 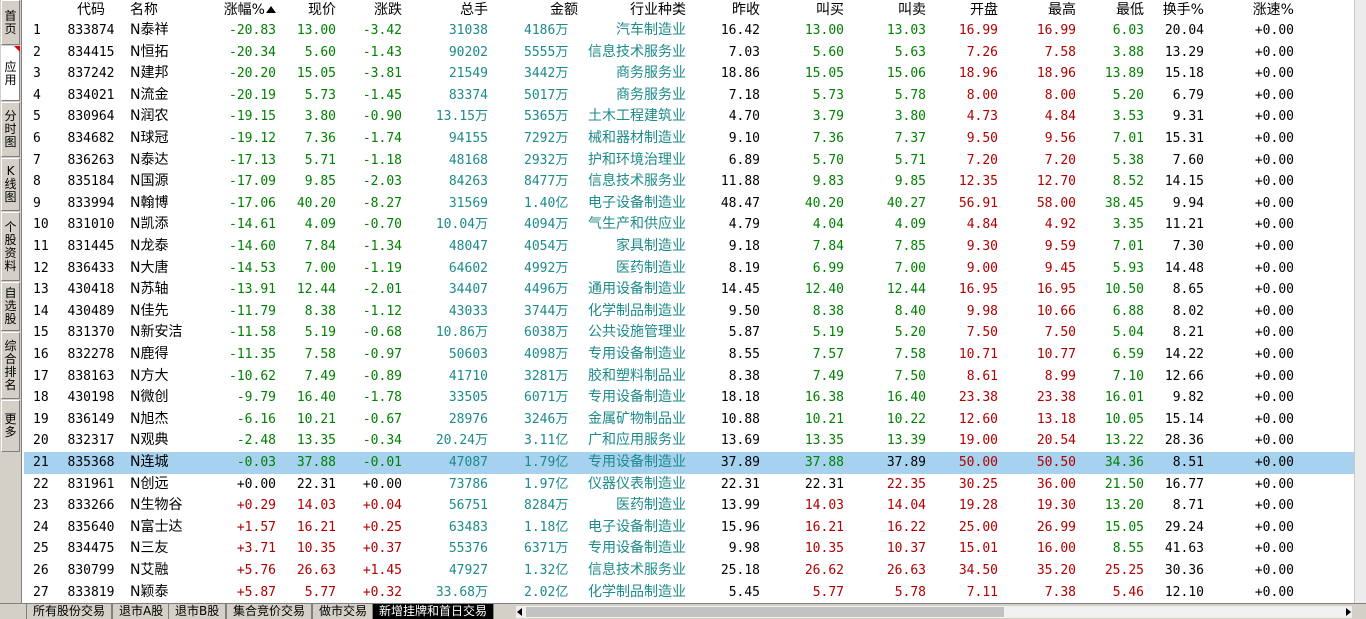 What do you see at coordinates (69, 611) in the screenshot?
I see `tab-0: 所有股份交易` at bounding box center [69, 611].